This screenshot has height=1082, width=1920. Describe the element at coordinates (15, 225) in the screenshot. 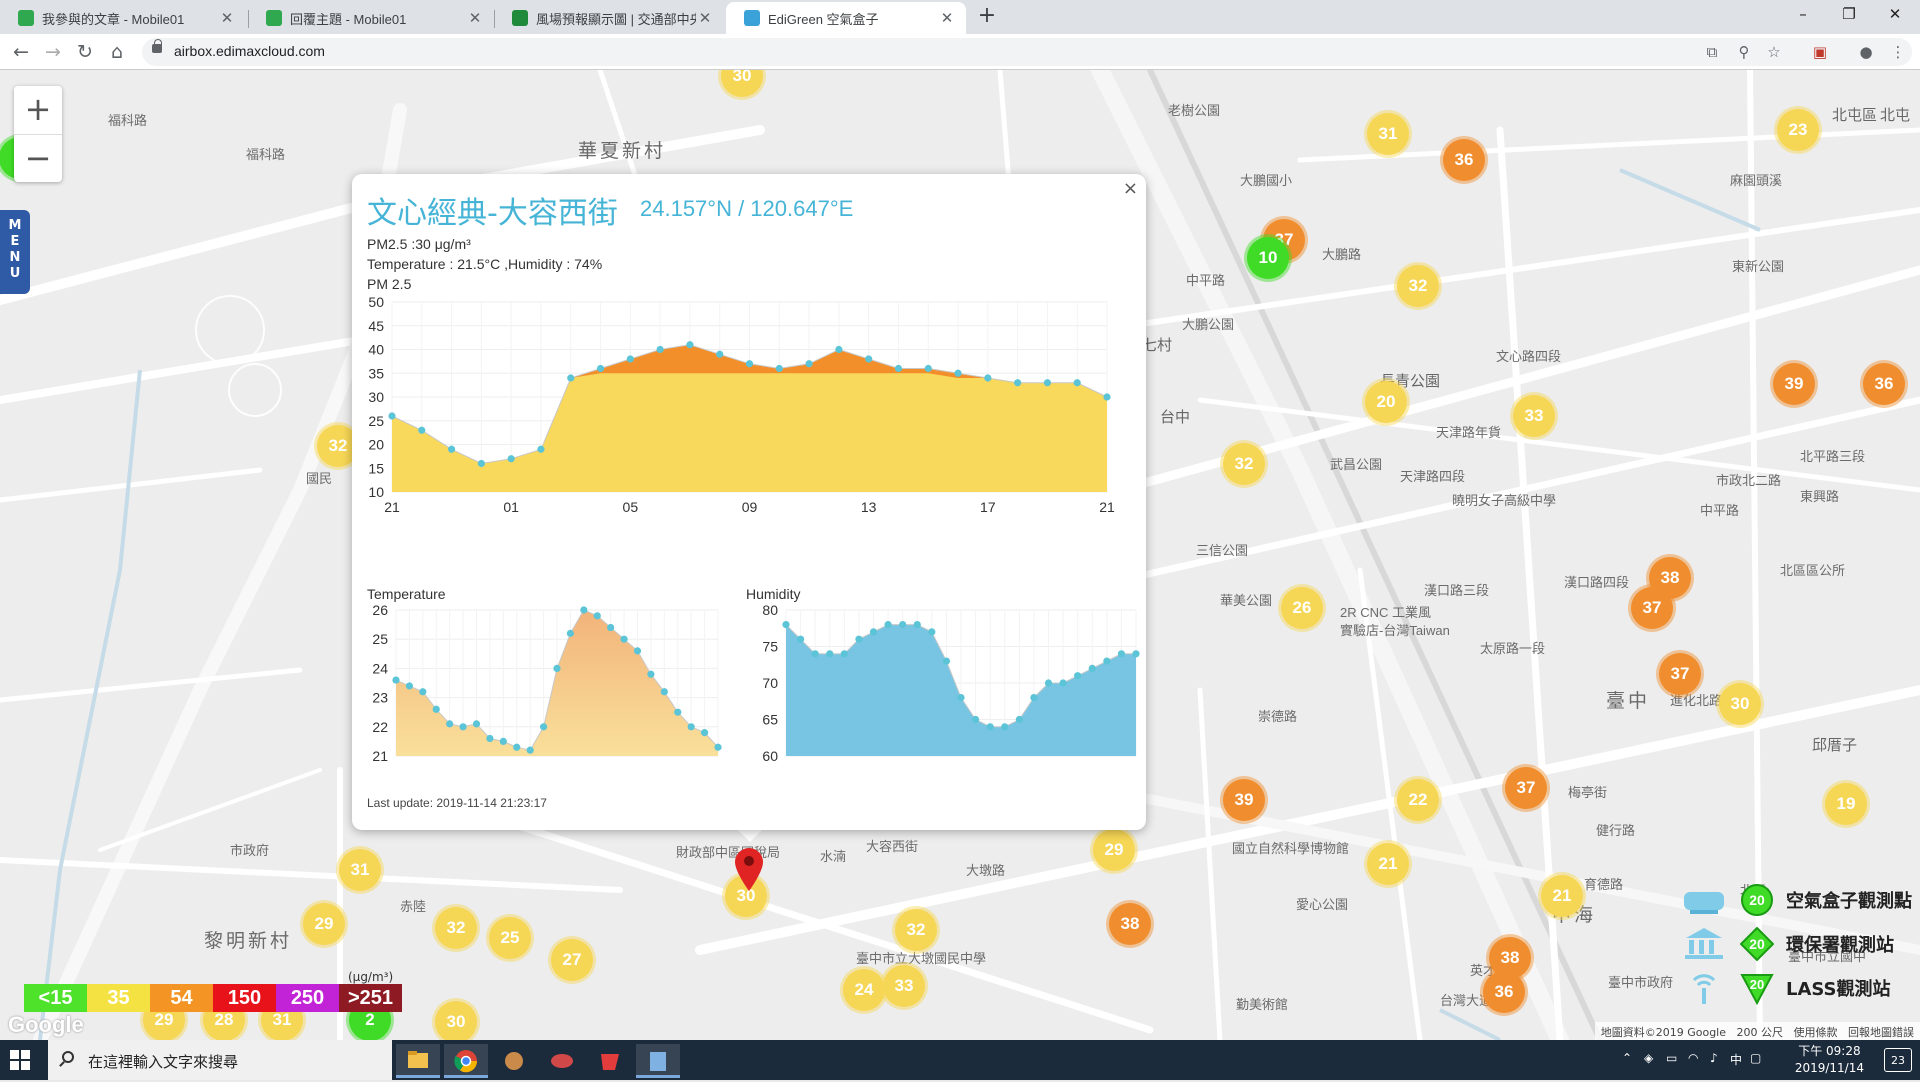

I see `menu-letter: M` at that location.